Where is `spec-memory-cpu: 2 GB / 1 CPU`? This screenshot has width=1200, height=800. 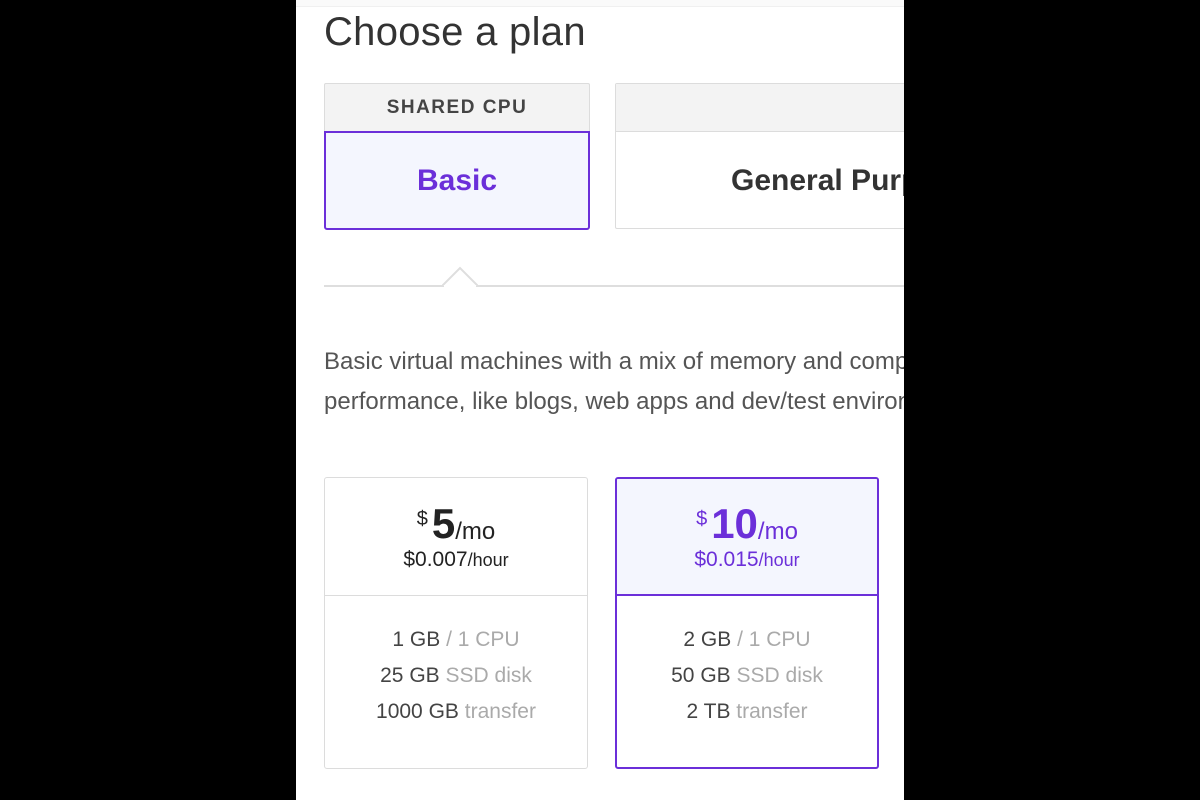
spec-memory-cpu: 2 GB / 1 CPU is located at coordinates (747, 640).